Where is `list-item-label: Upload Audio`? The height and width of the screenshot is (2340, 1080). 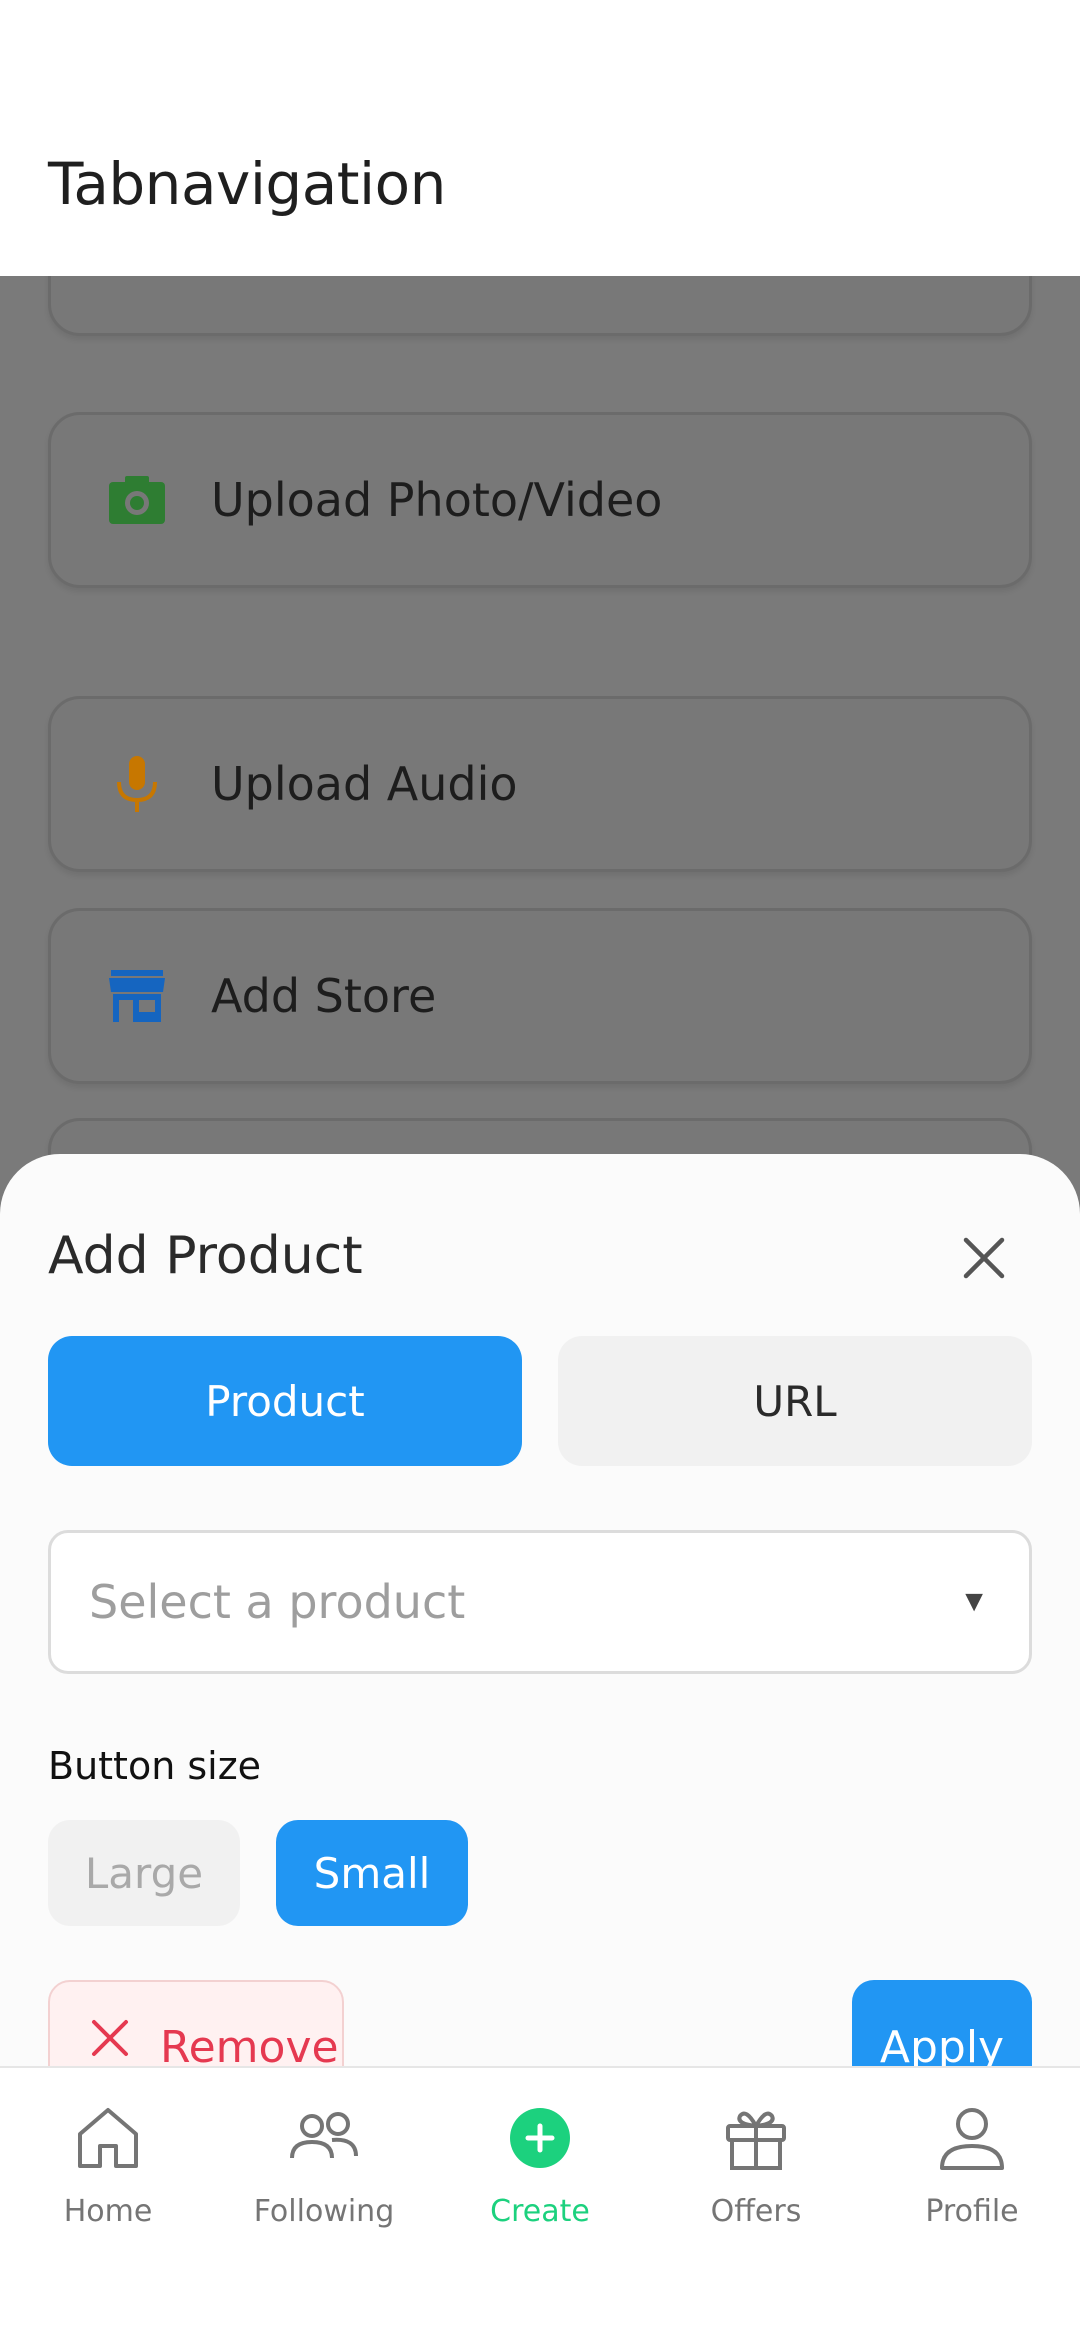
list-item-label: Upload Audio is located at coordinates (364, 784).